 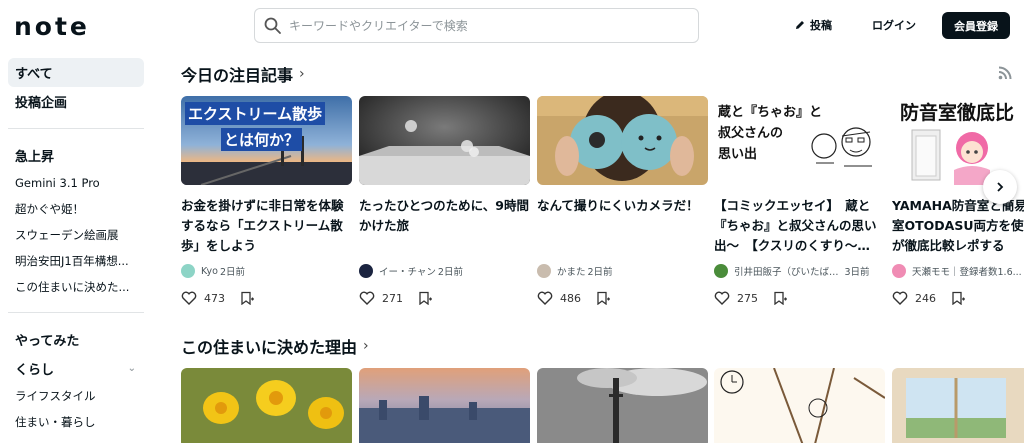 I want to click on section-title-featured: 今日の注目記事 ›, so click(x=243, y=74).